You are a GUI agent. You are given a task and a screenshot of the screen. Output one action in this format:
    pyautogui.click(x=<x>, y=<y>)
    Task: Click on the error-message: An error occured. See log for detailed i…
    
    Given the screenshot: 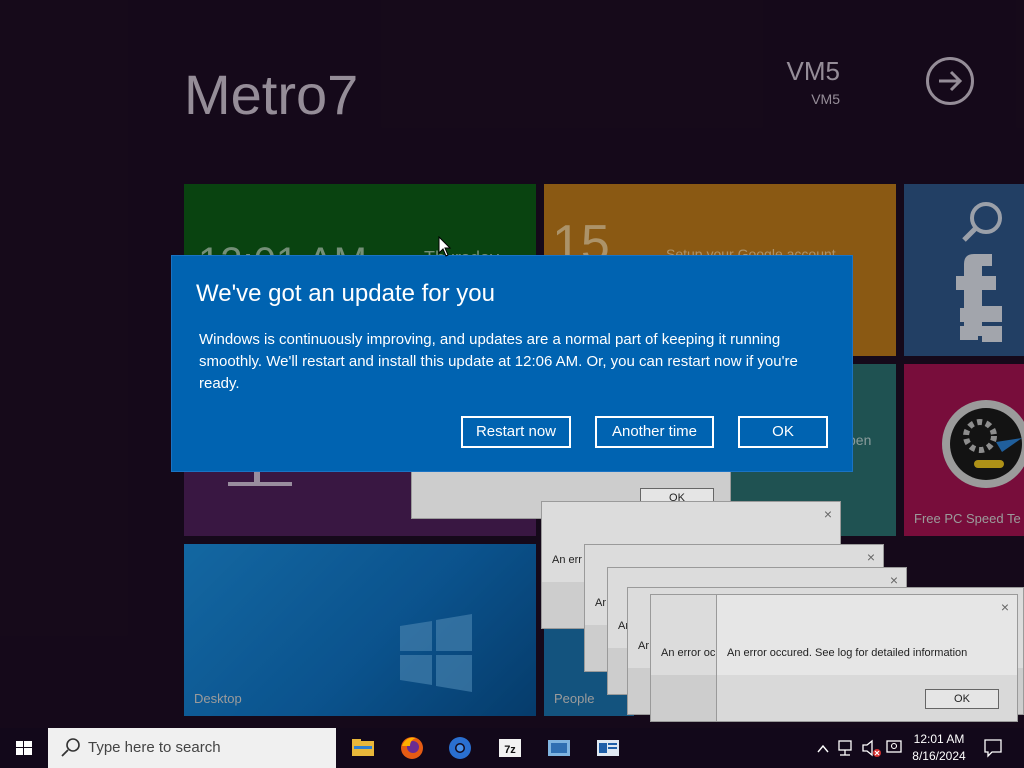 What is the action you would take?
    pyautogui.click(x=847, y=653)
    